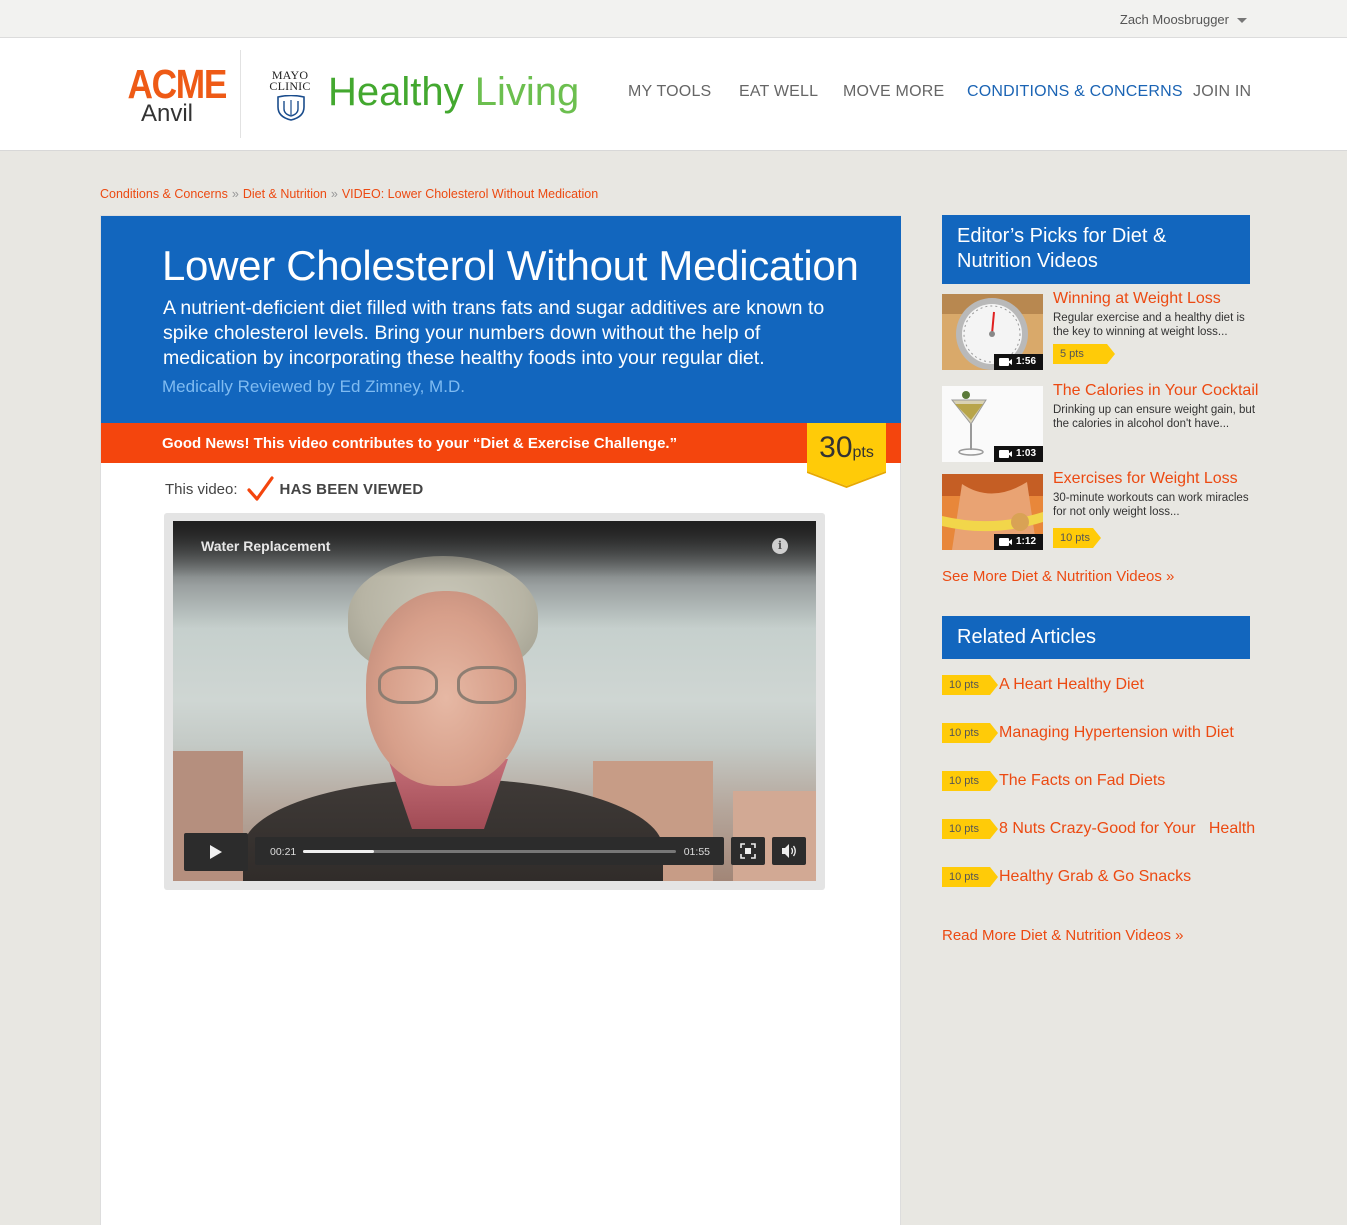 The width and height of the screenshot is (1347, 1225). Describe the element at coordinates (1058, 576) in the screenshot. I see `see-more-videos-link: See More Diet & Nutrition Videos »` at that location.